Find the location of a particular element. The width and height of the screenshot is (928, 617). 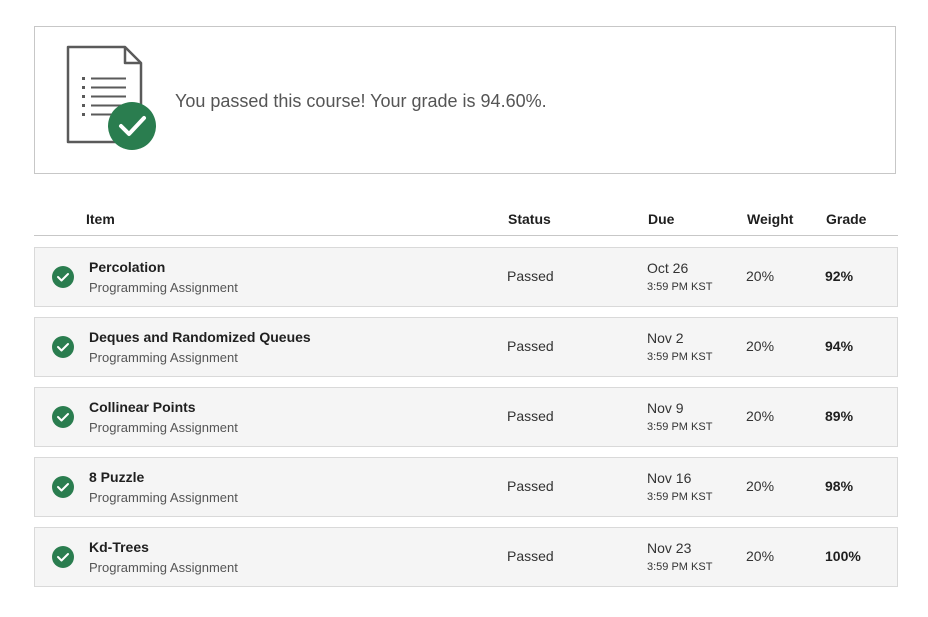

item-grade: 98% is located at coordinates (839, 486).